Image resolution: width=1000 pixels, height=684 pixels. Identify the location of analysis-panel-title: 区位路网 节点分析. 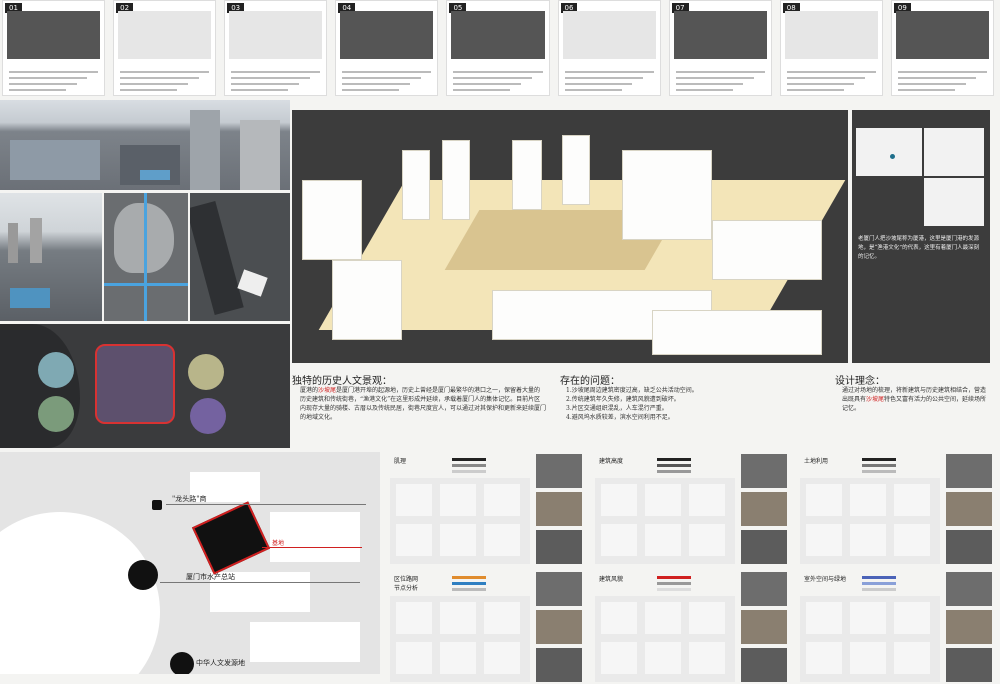
(406, 584).